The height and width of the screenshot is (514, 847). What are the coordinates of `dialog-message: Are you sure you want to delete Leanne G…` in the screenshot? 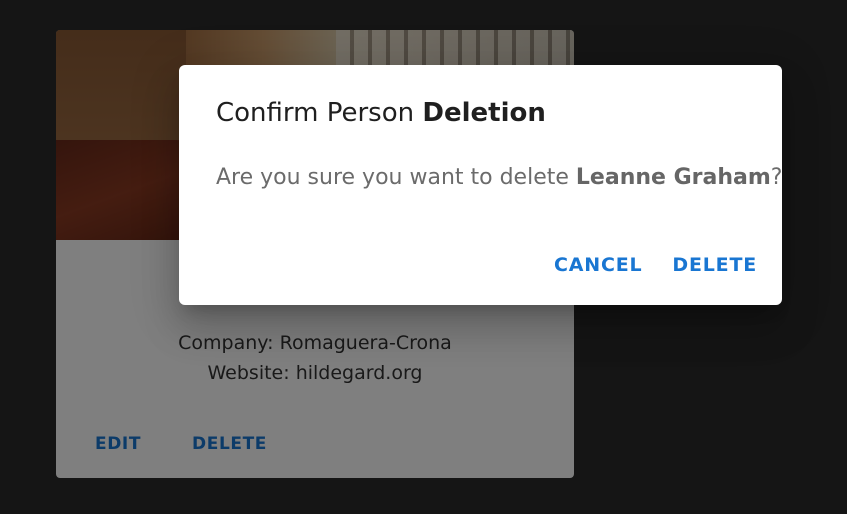 It's located at (499, 178).